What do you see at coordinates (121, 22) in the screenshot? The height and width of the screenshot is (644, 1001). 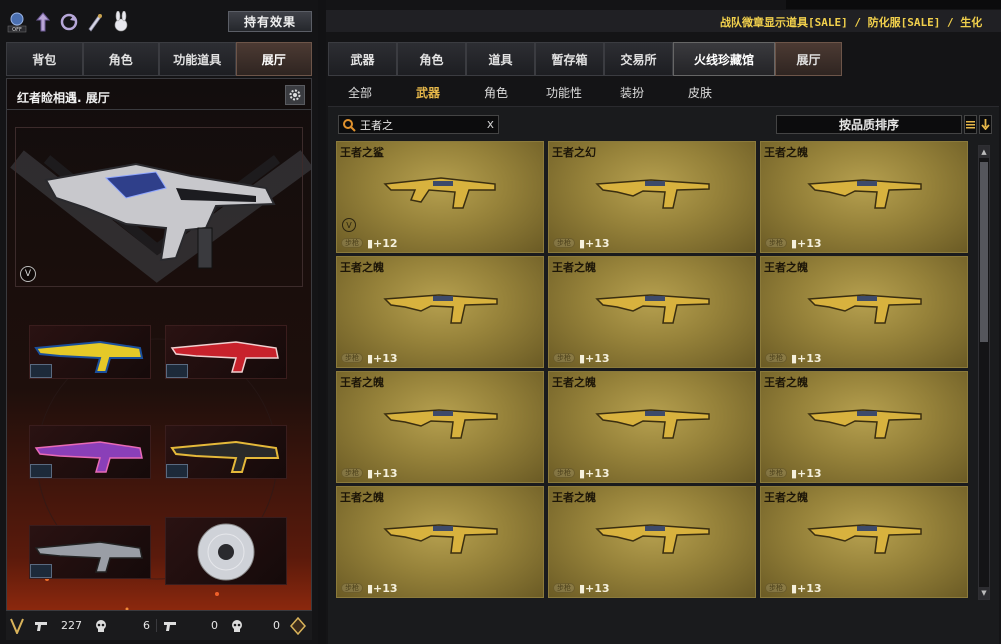 I see `rabbit-icon` at bounding box center [121, 22].